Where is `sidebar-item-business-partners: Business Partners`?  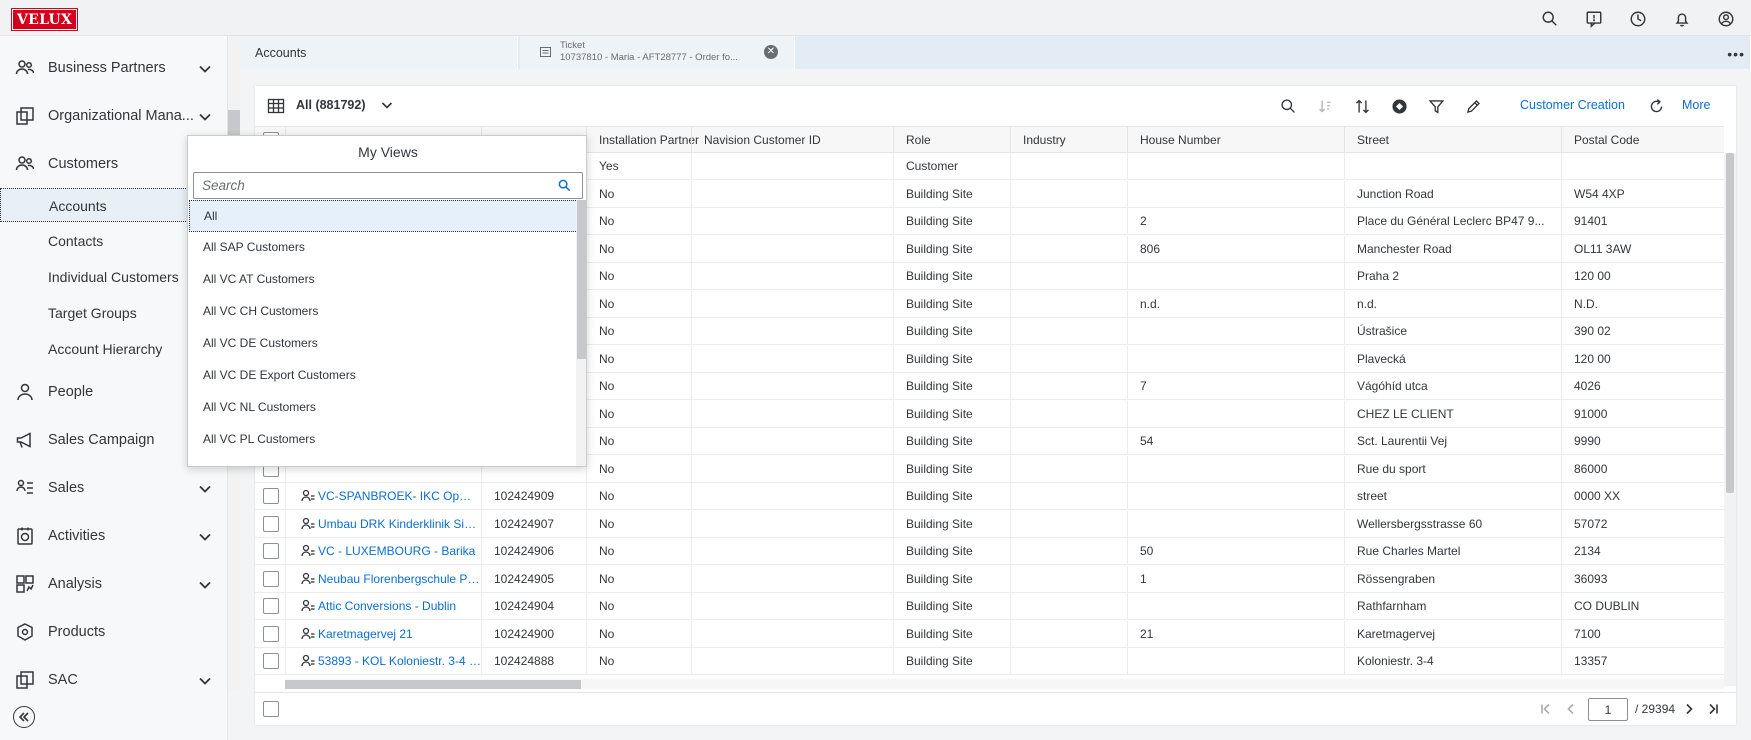 sidebar-item-business-partners: Business Partners is located at coordinates (114, 68).